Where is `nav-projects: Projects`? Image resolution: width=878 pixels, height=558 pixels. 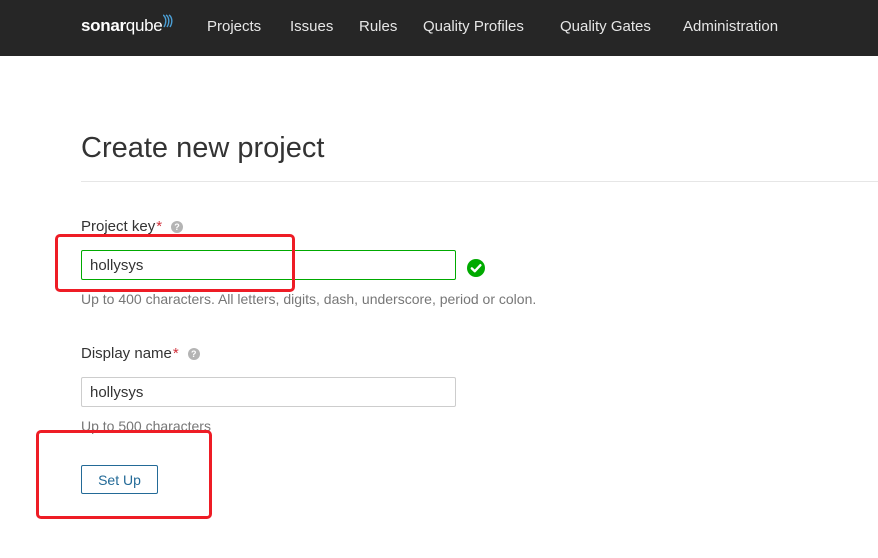
nav-projects: Projects is located at coordinates (234, 28).